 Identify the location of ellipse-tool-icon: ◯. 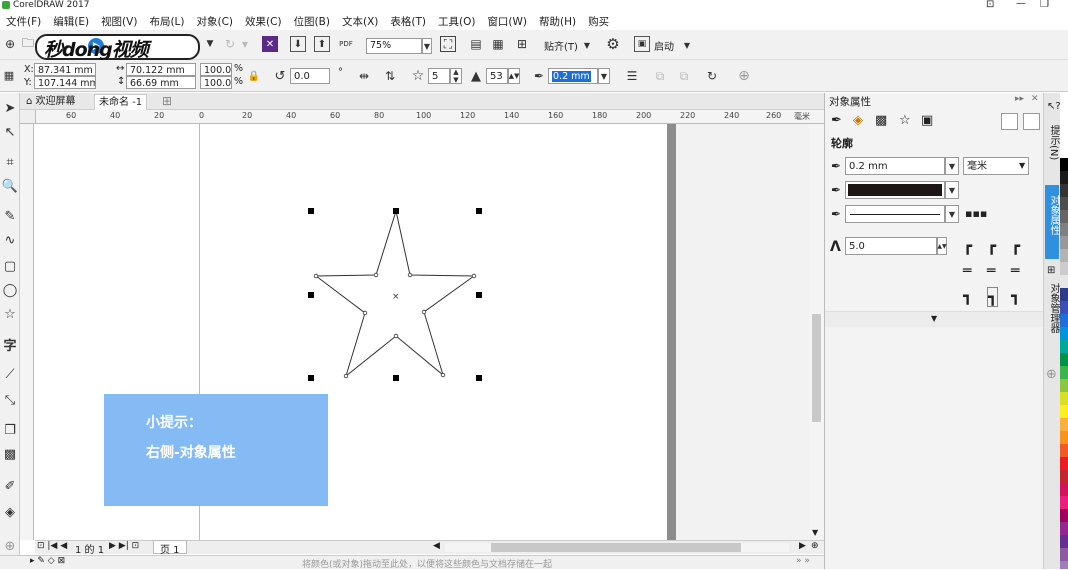
(10, 290).